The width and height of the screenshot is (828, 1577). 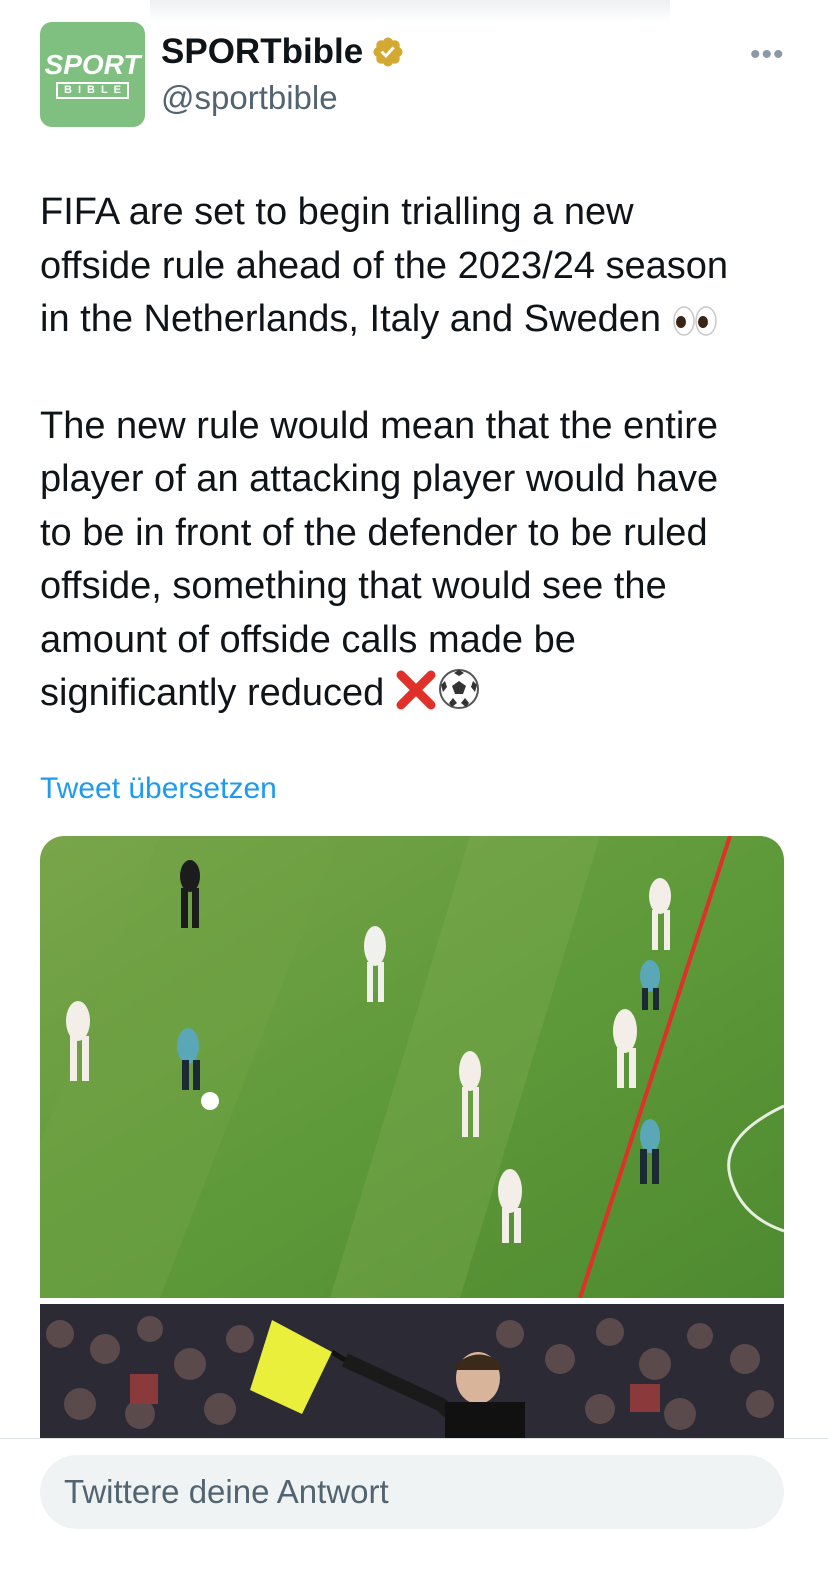 I want to click on display-name-row: SPORTbible, so click(x=283, y=52).